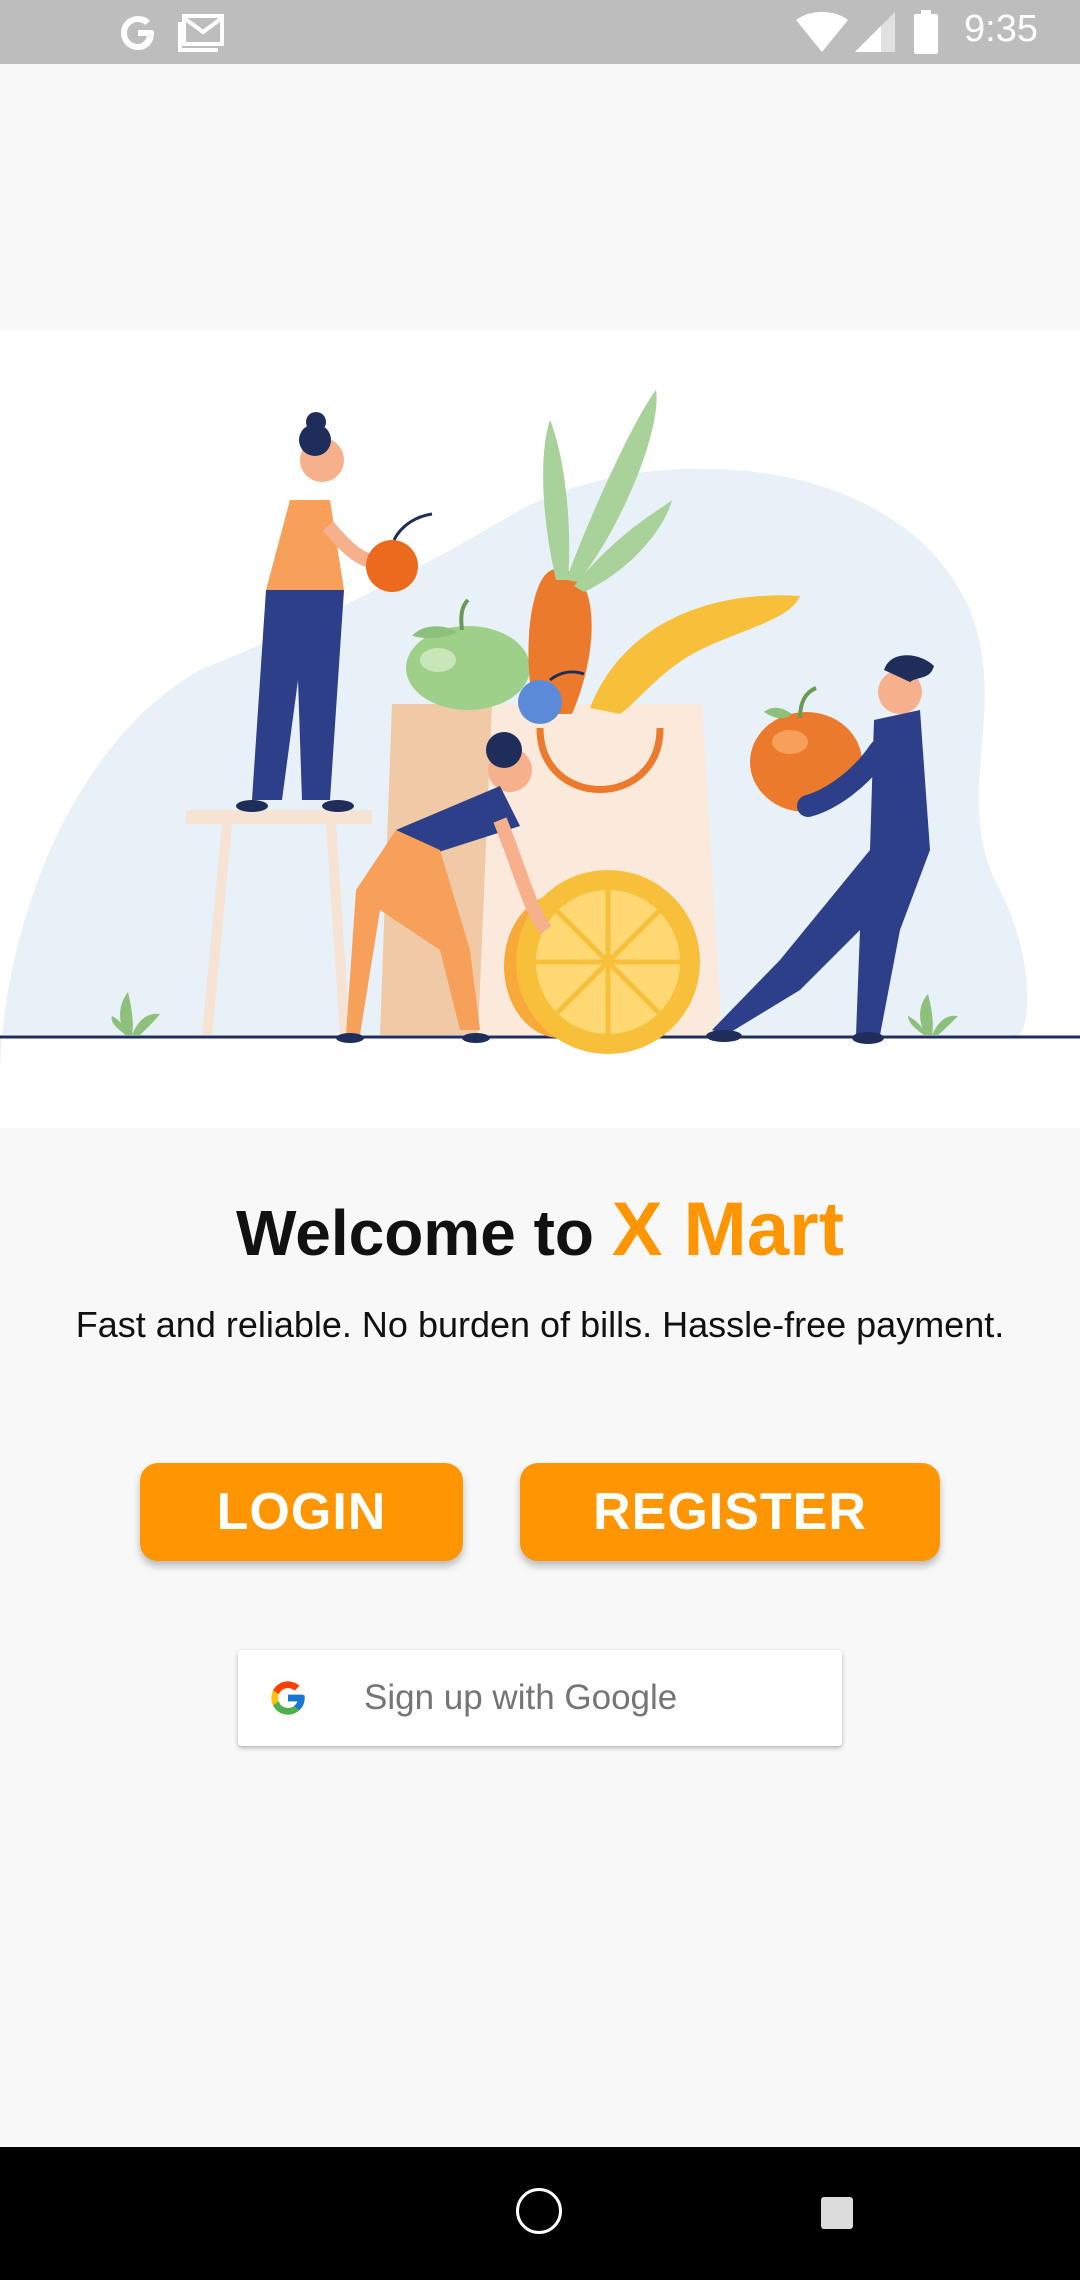 The height and width of the screenshot is (2280, 1080). Describe the element at coordinates (301, 1512) in the screenshot. I see `login-button: LOGIN` at that location.